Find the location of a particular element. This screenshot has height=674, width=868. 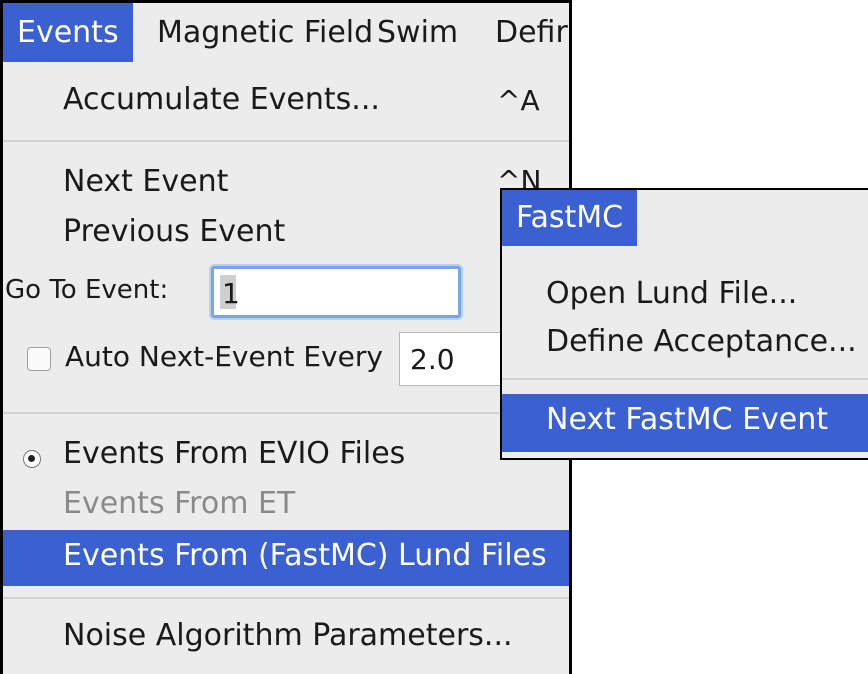

goto-event-value: 1 is located at coordinates (231, 293).